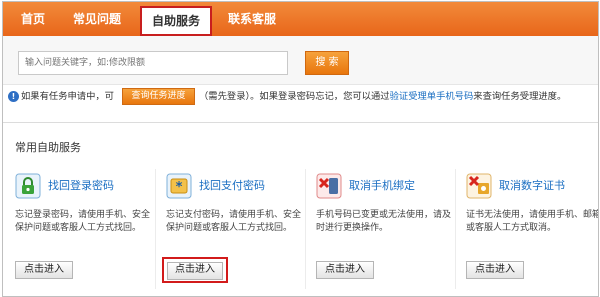 The width and height of the screenshot is (600, 297). I want to click on notice-prefix: 如果有任务申请中，可, so click(67, 96).